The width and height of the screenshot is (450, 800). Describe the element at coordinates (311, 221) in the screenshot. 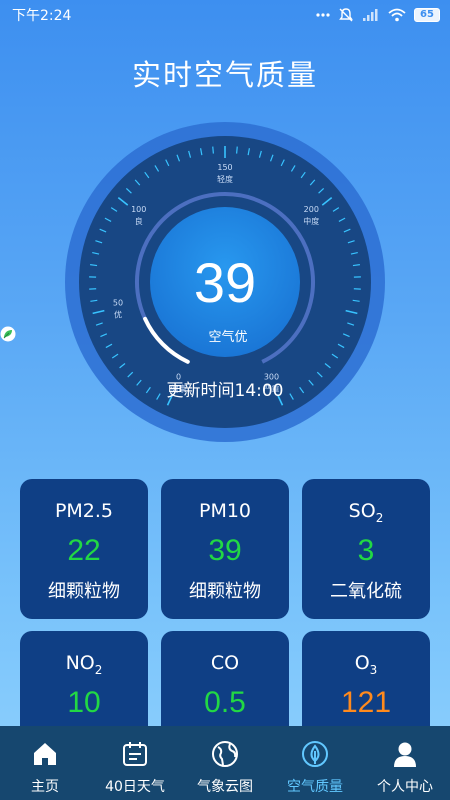

I see `gauge-scale-label: 中度` at that location.